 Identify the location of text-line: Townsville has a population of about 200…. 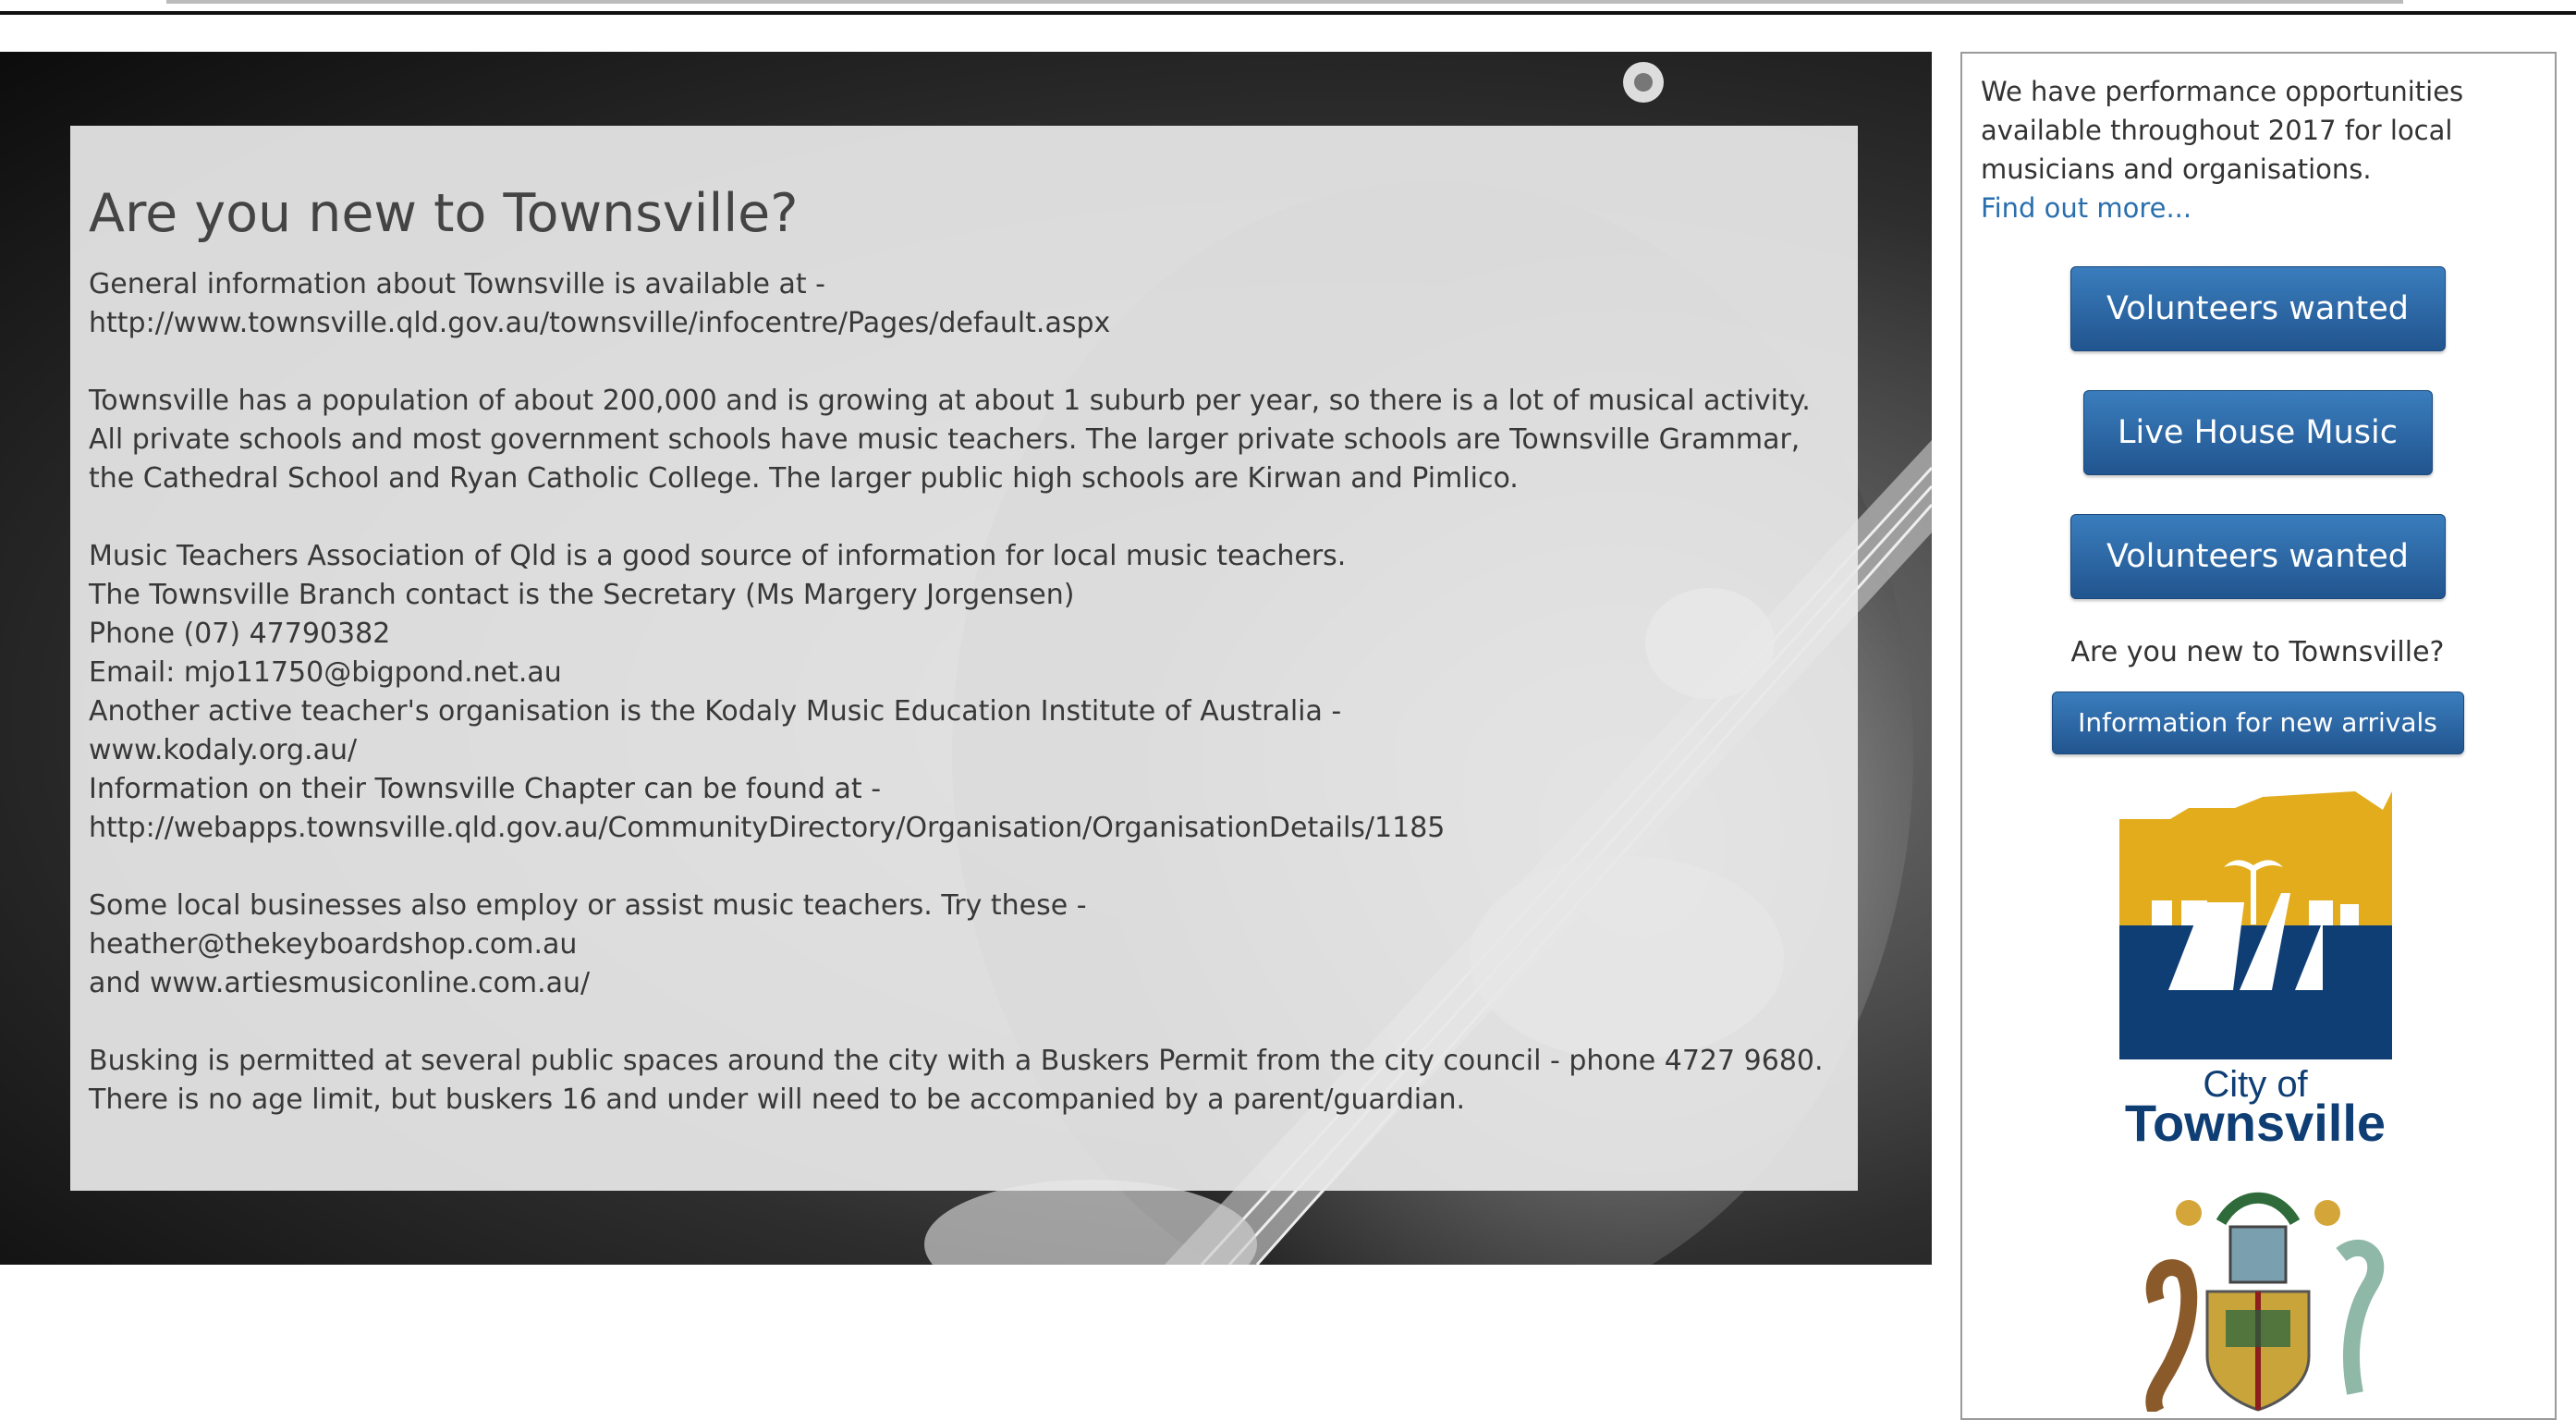
(950, 401).